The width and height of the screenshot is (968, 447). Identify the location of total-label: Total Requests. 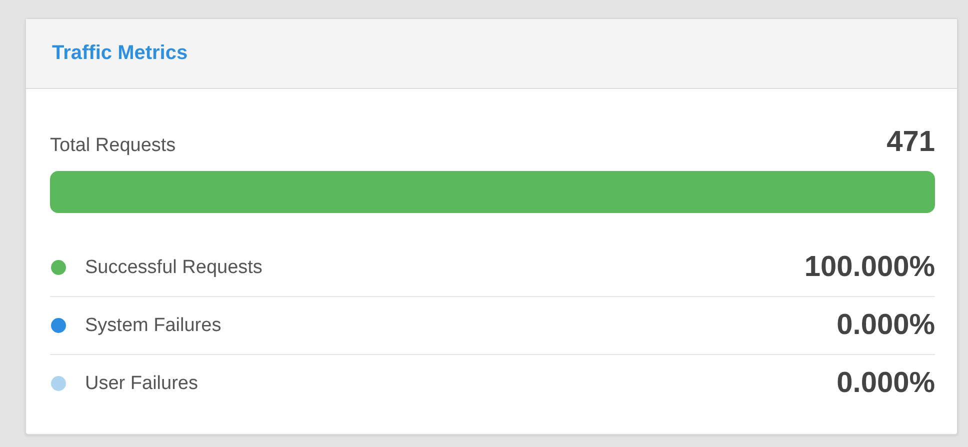
(113, 146).